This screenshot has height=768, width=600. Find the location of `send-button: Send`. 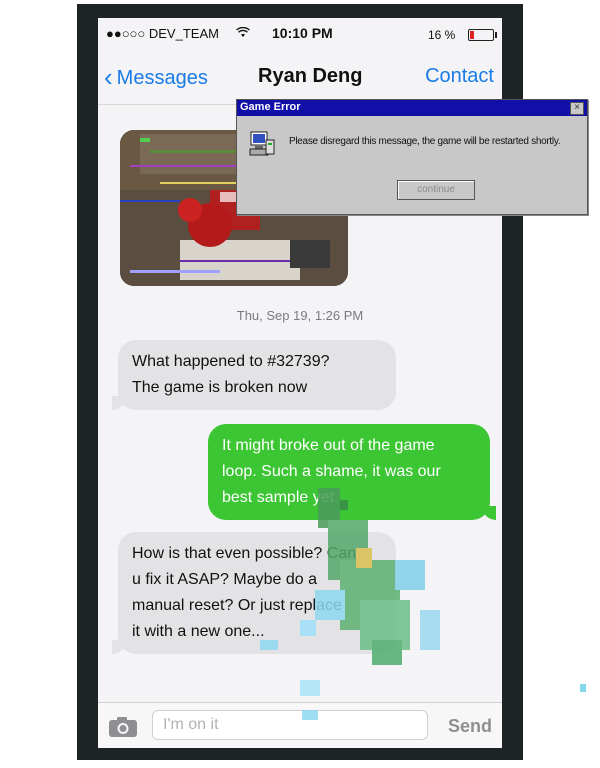

send-button: Send is located at coordinates (470, 726).